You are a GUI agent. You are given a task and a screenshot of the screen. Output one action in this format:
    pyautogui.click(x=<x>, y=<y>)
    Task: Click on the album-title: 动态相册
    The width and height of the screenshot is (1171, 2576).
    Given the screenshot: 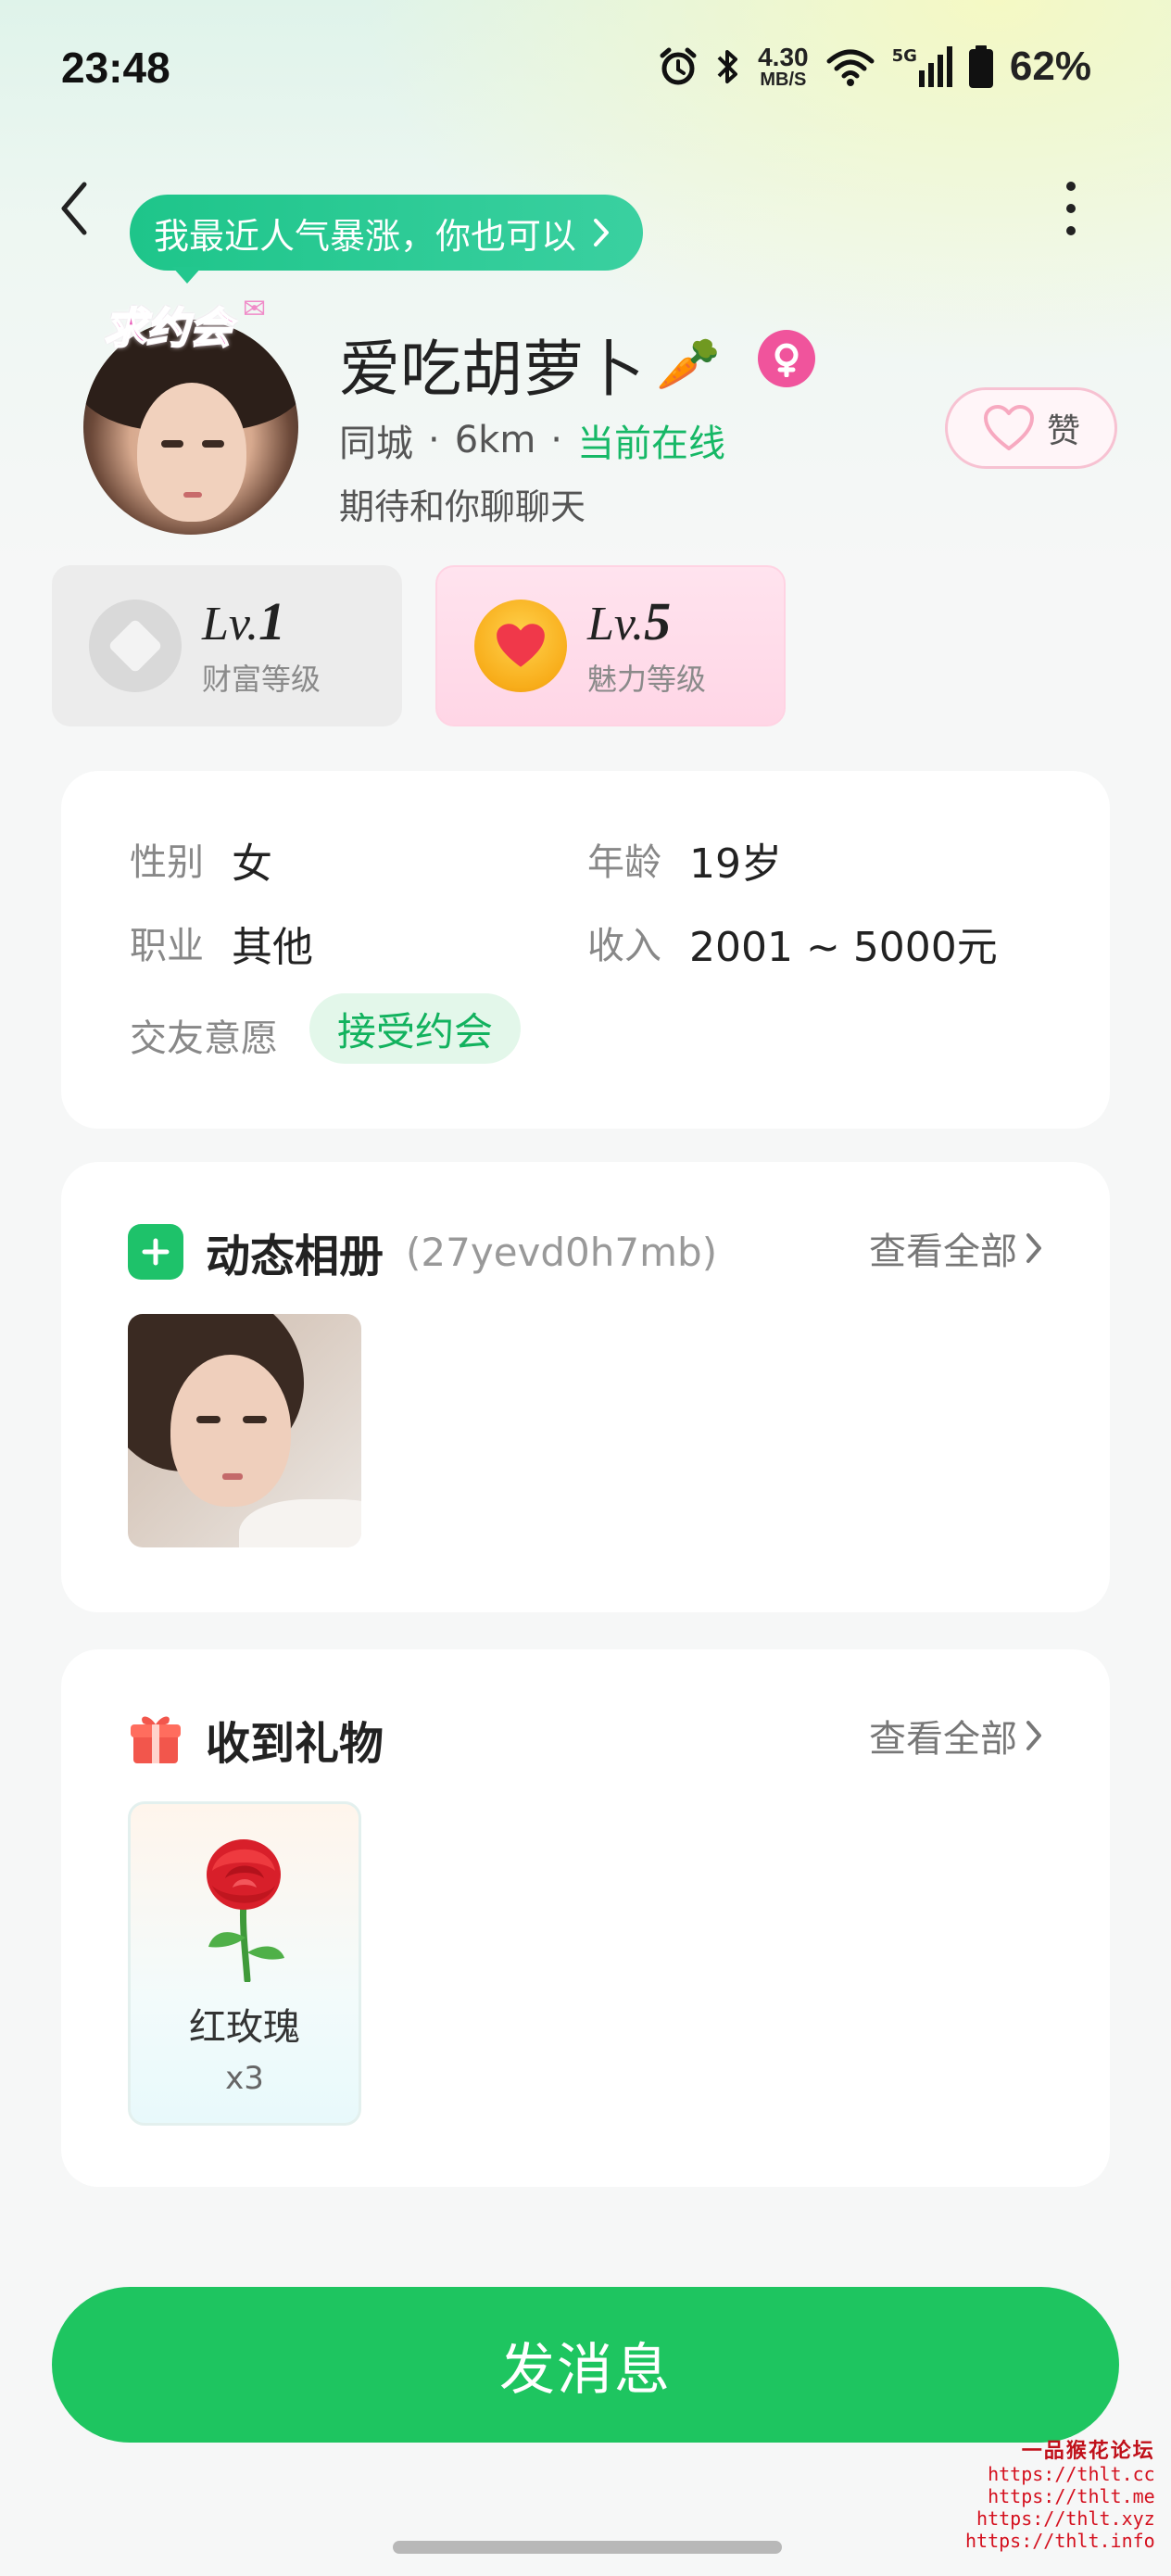 What is the action you would take?
    pyautogui.click(x=295, y=1256)
    